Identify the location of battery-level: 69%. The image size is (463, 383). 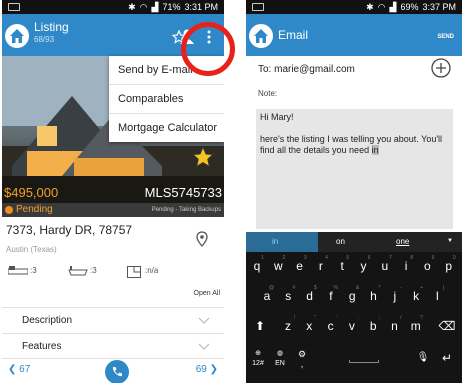
(409, 7).